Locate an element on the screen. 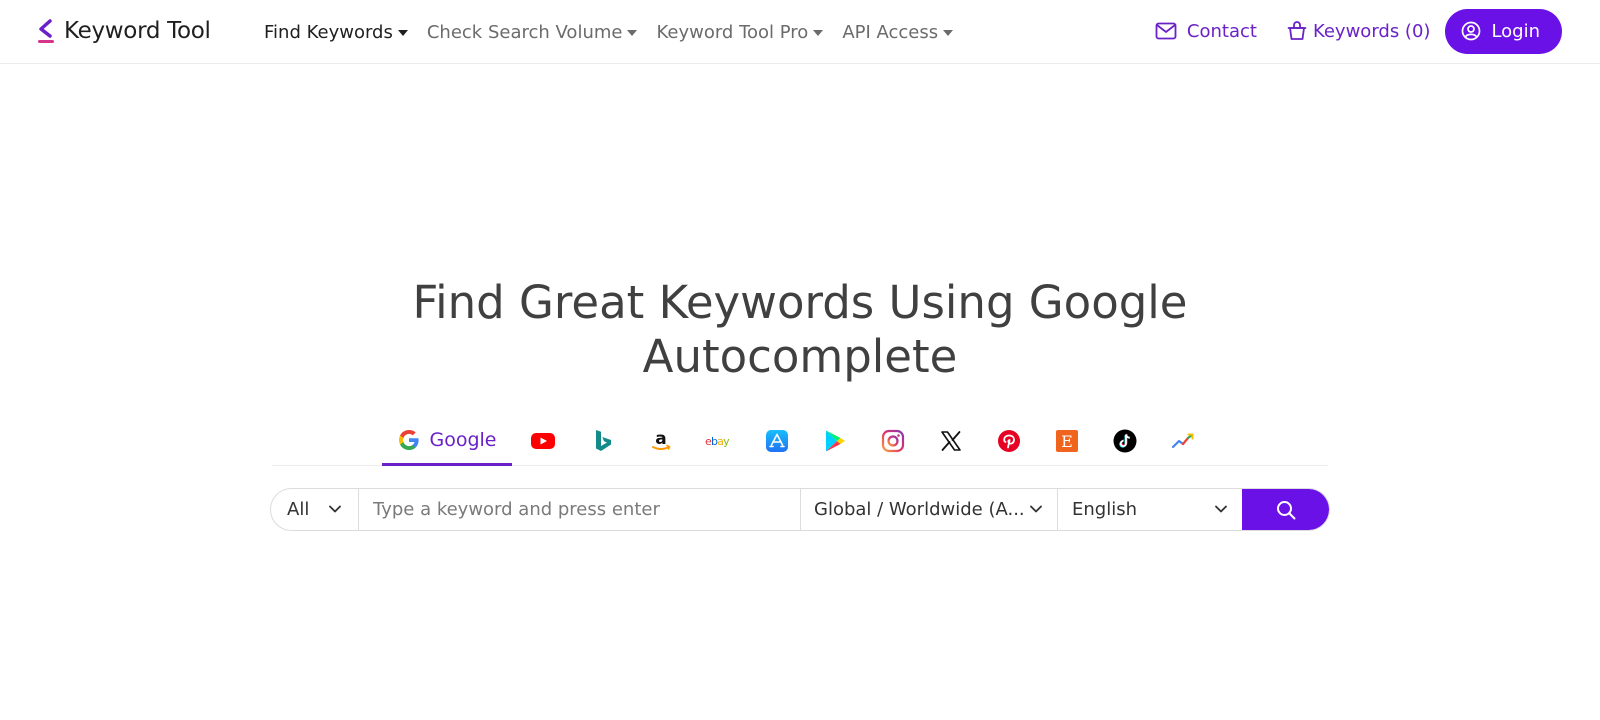 The image size is (1600, 720). tiktok-icon is located at coordinates (1125, 441).